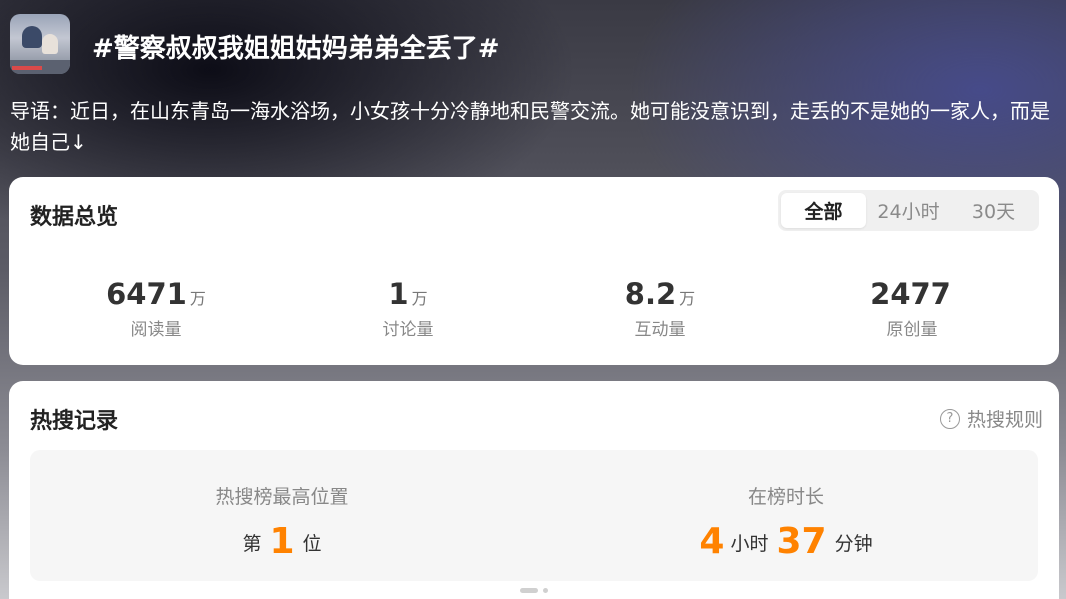 Image resolution: width=1066 pixels, height=599 pixels. What do you see at coordinates (529, 590) in the screenshot?
I see `page-indicator-dot-active` at bounding box center [529, 590].